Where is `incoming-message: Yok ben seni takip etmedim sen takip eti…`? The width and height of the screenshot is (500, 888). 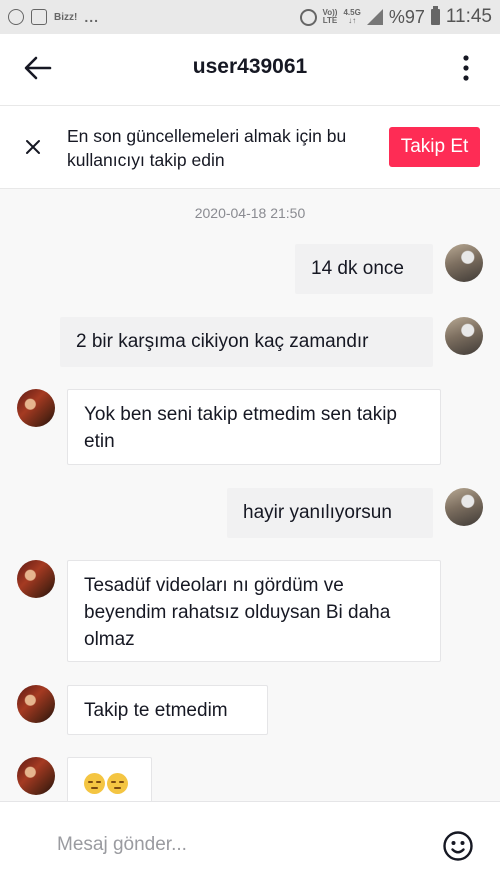 incoming-message: Yok ben seni takip etmedim sen takip eti… is located at coordinates (254, 427).